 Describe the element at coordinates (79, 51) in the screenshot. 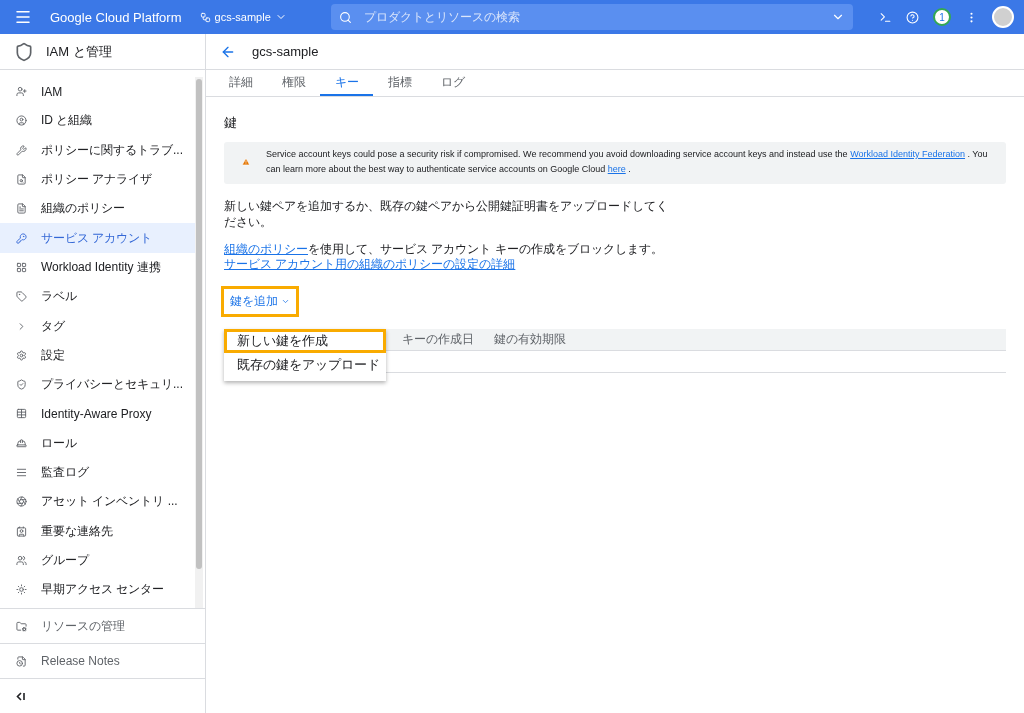

I see `sidebar-title: IAM と管理` at that location.